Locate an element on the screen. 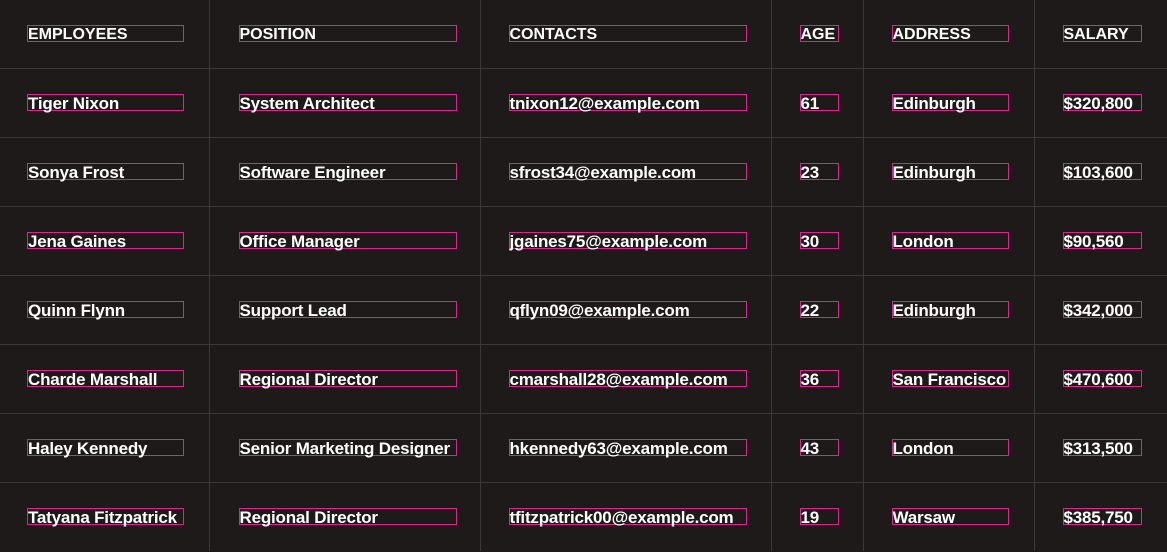 The width and height of the screenshot is (1167, 552). employee-name: Jena Gaines is located at coordinates (105, 241).